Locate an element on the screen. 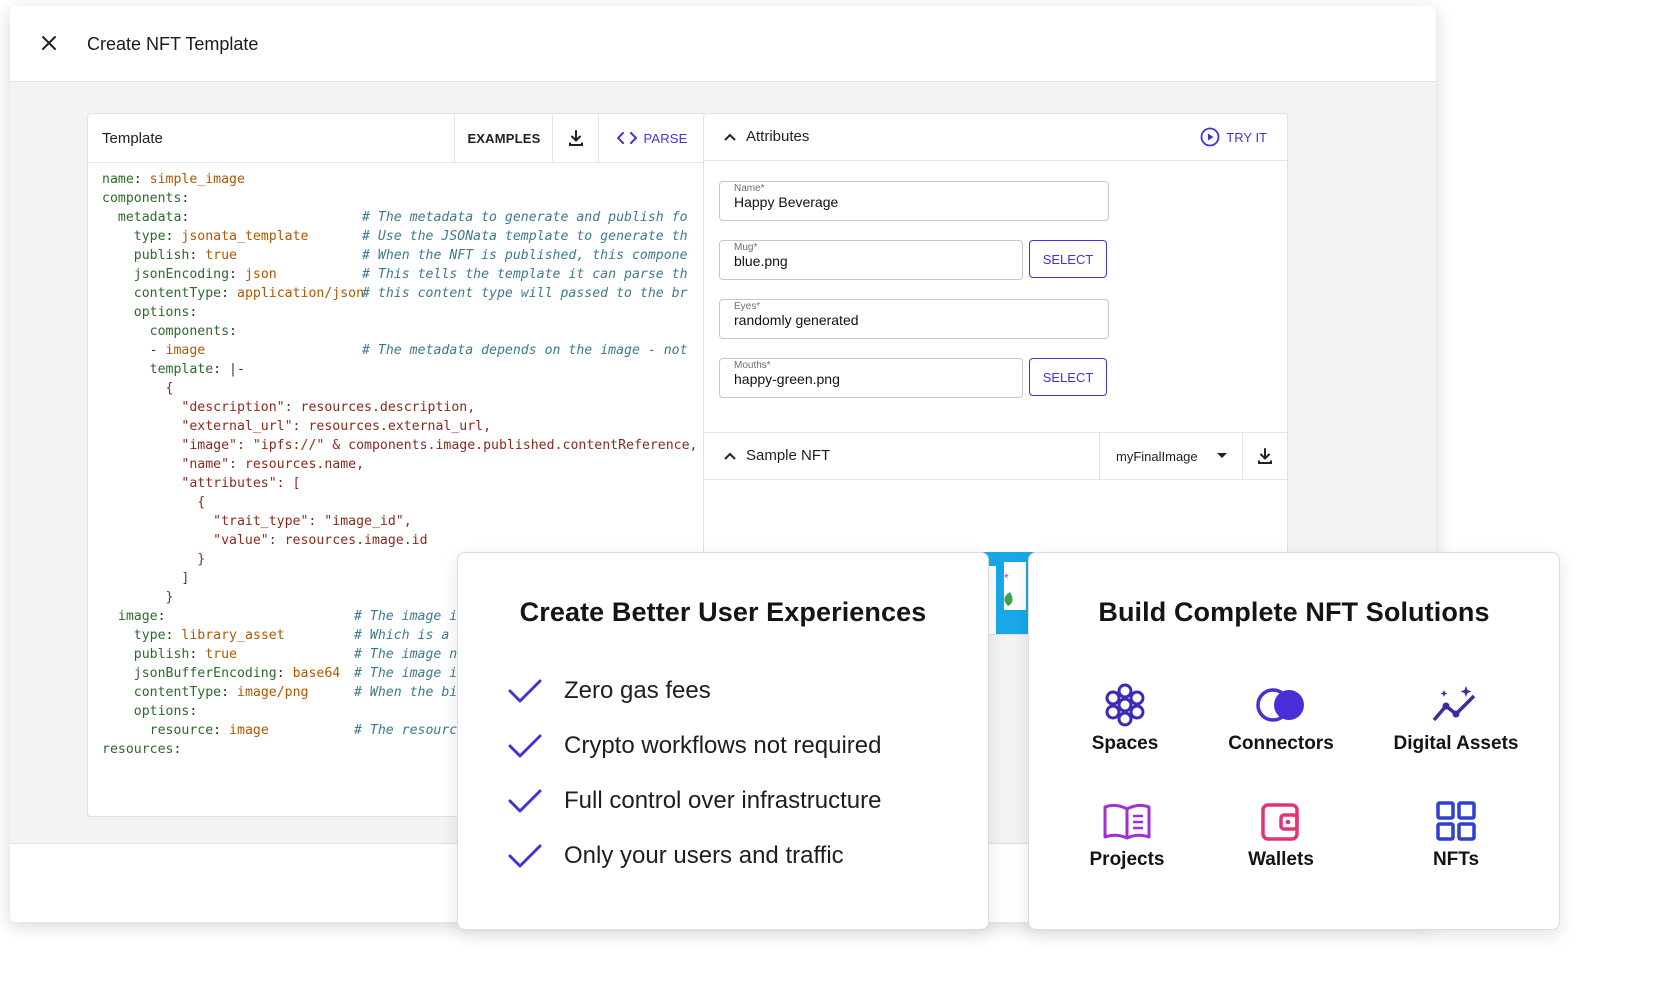 The height and width of the screenshot is (996, 1658). digital-assets-icon is located at coordinates (1454, 704).